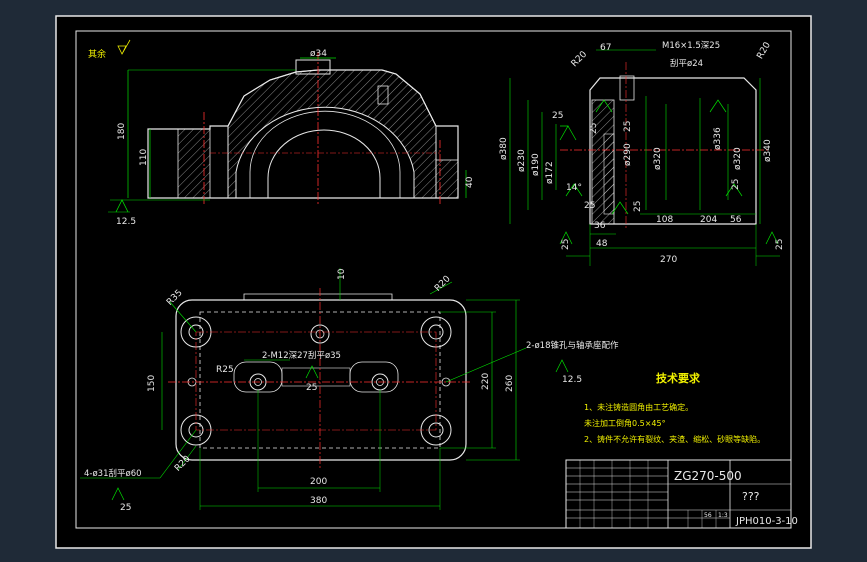  Describe the element at coordinates (686, 63) in the screenshot. I see `dim-counterbore: 刮平ø24` at that location.